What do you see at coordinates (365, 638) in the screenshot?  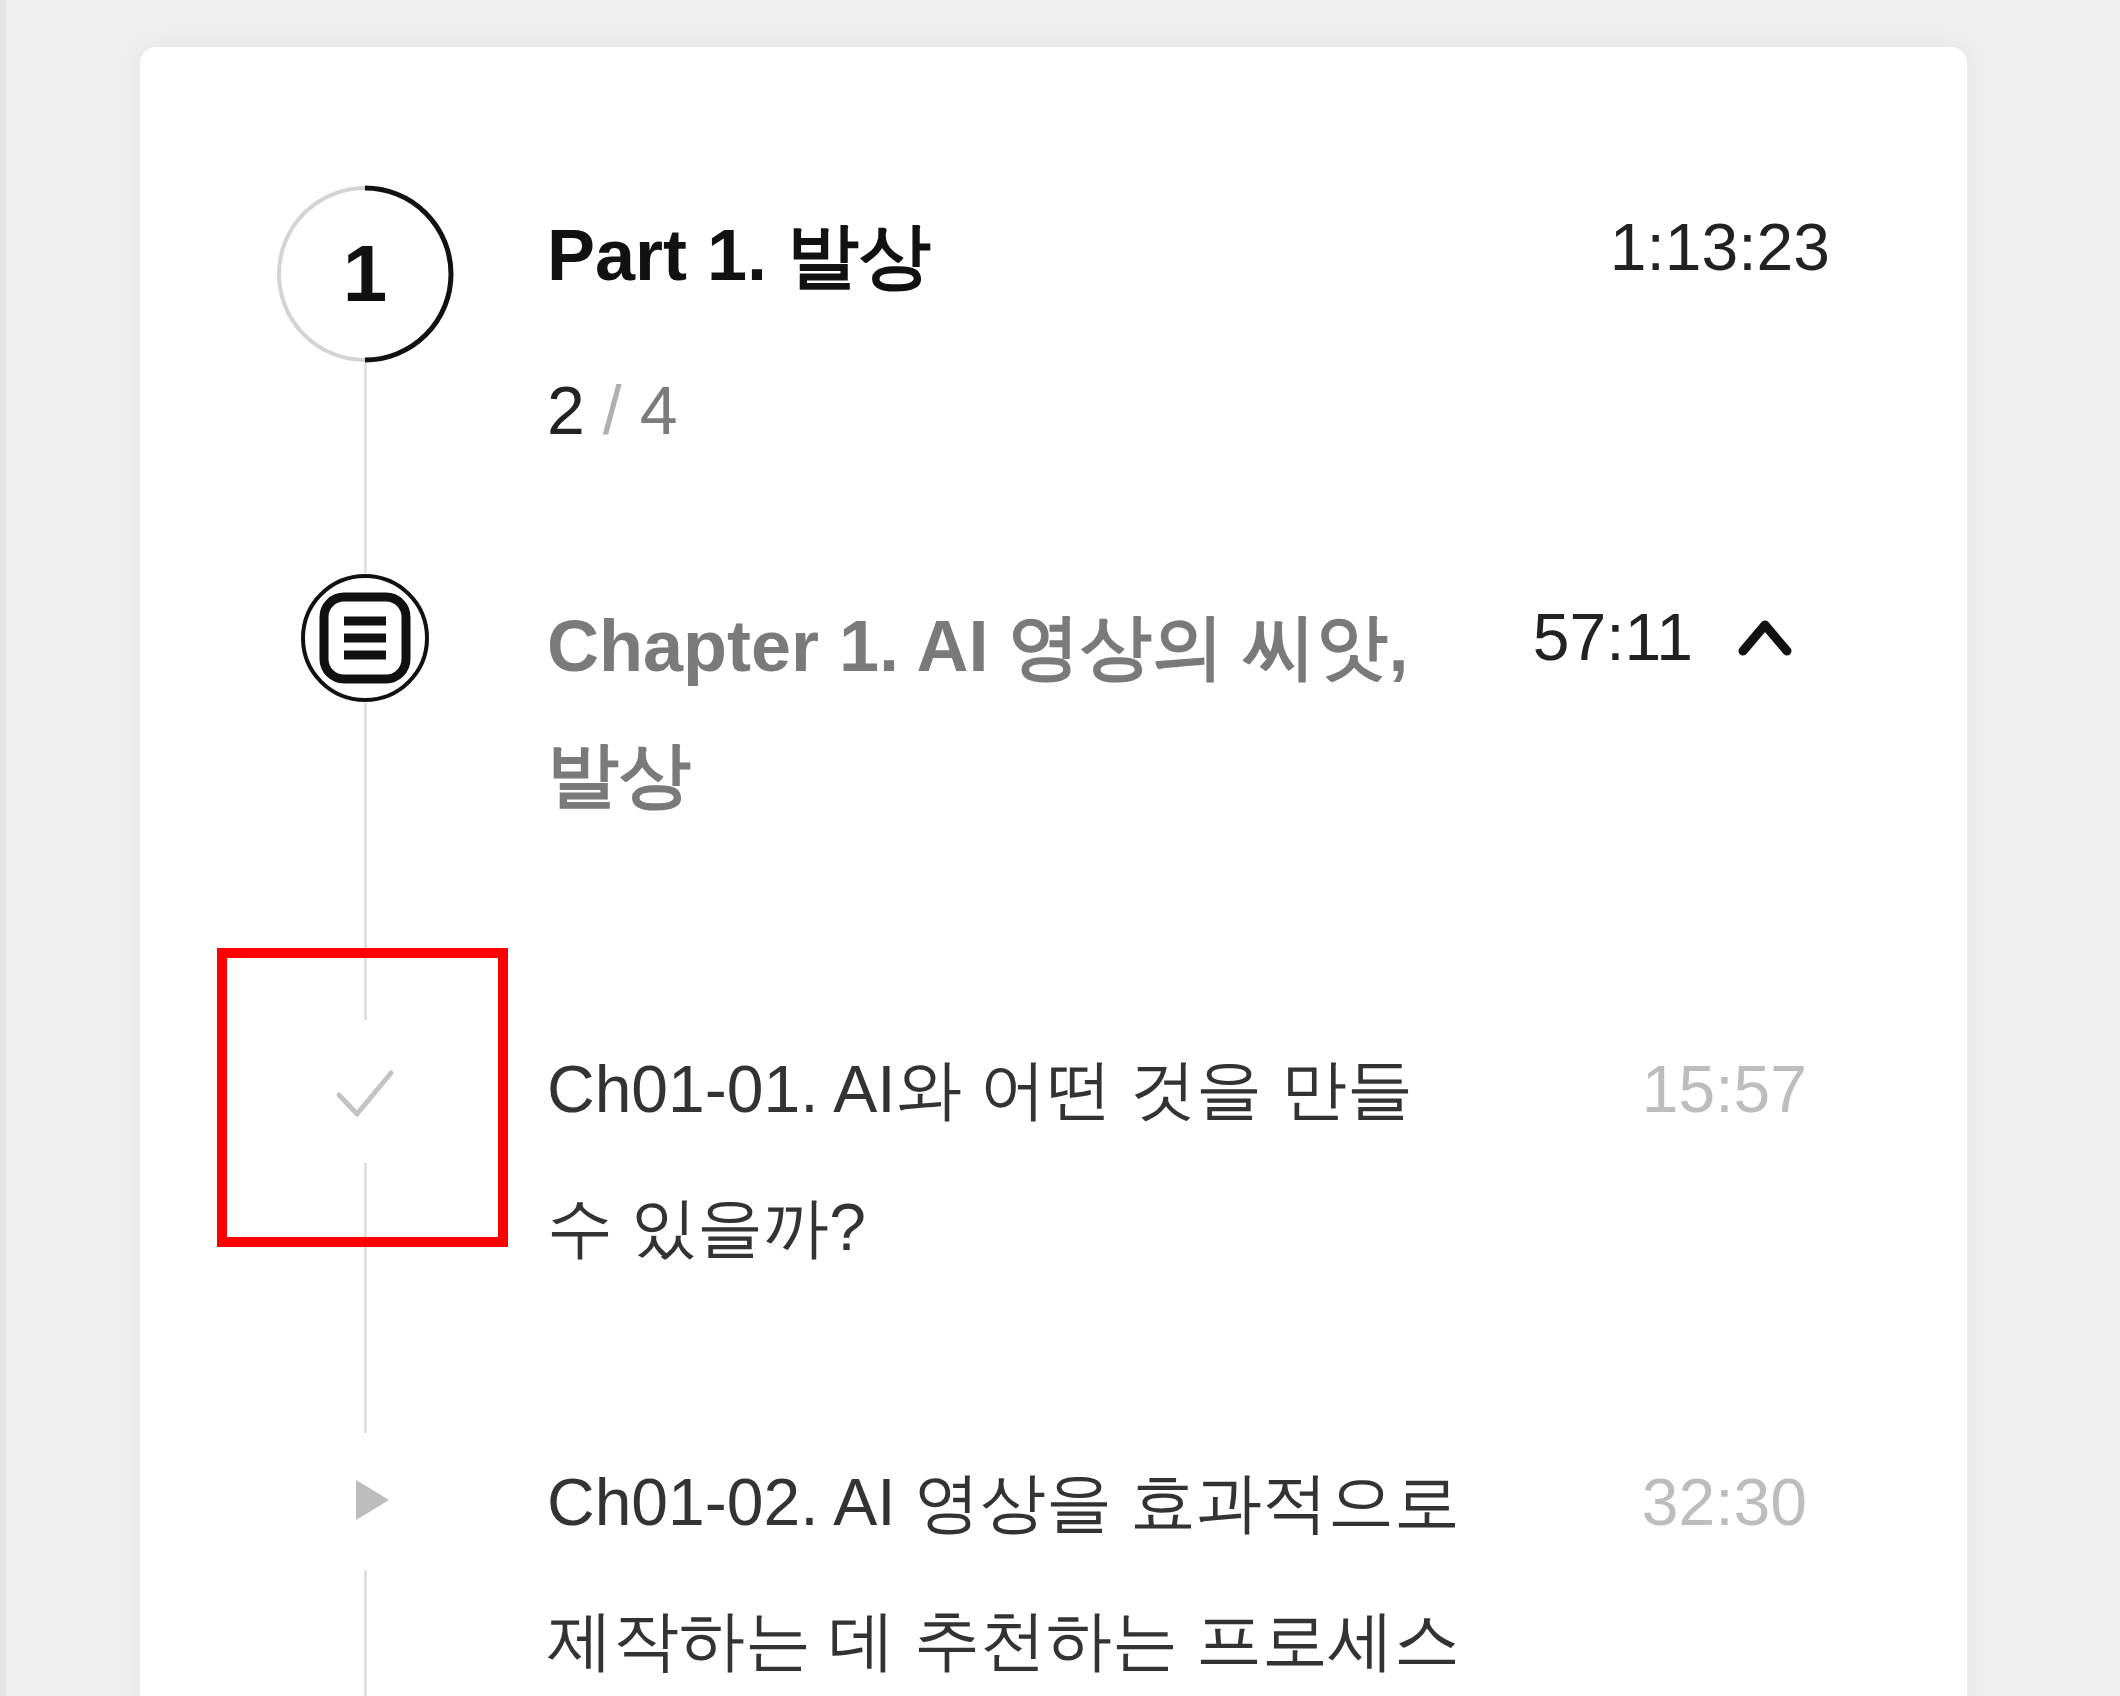 I see `list-icon` at bounding box center [365, 638].